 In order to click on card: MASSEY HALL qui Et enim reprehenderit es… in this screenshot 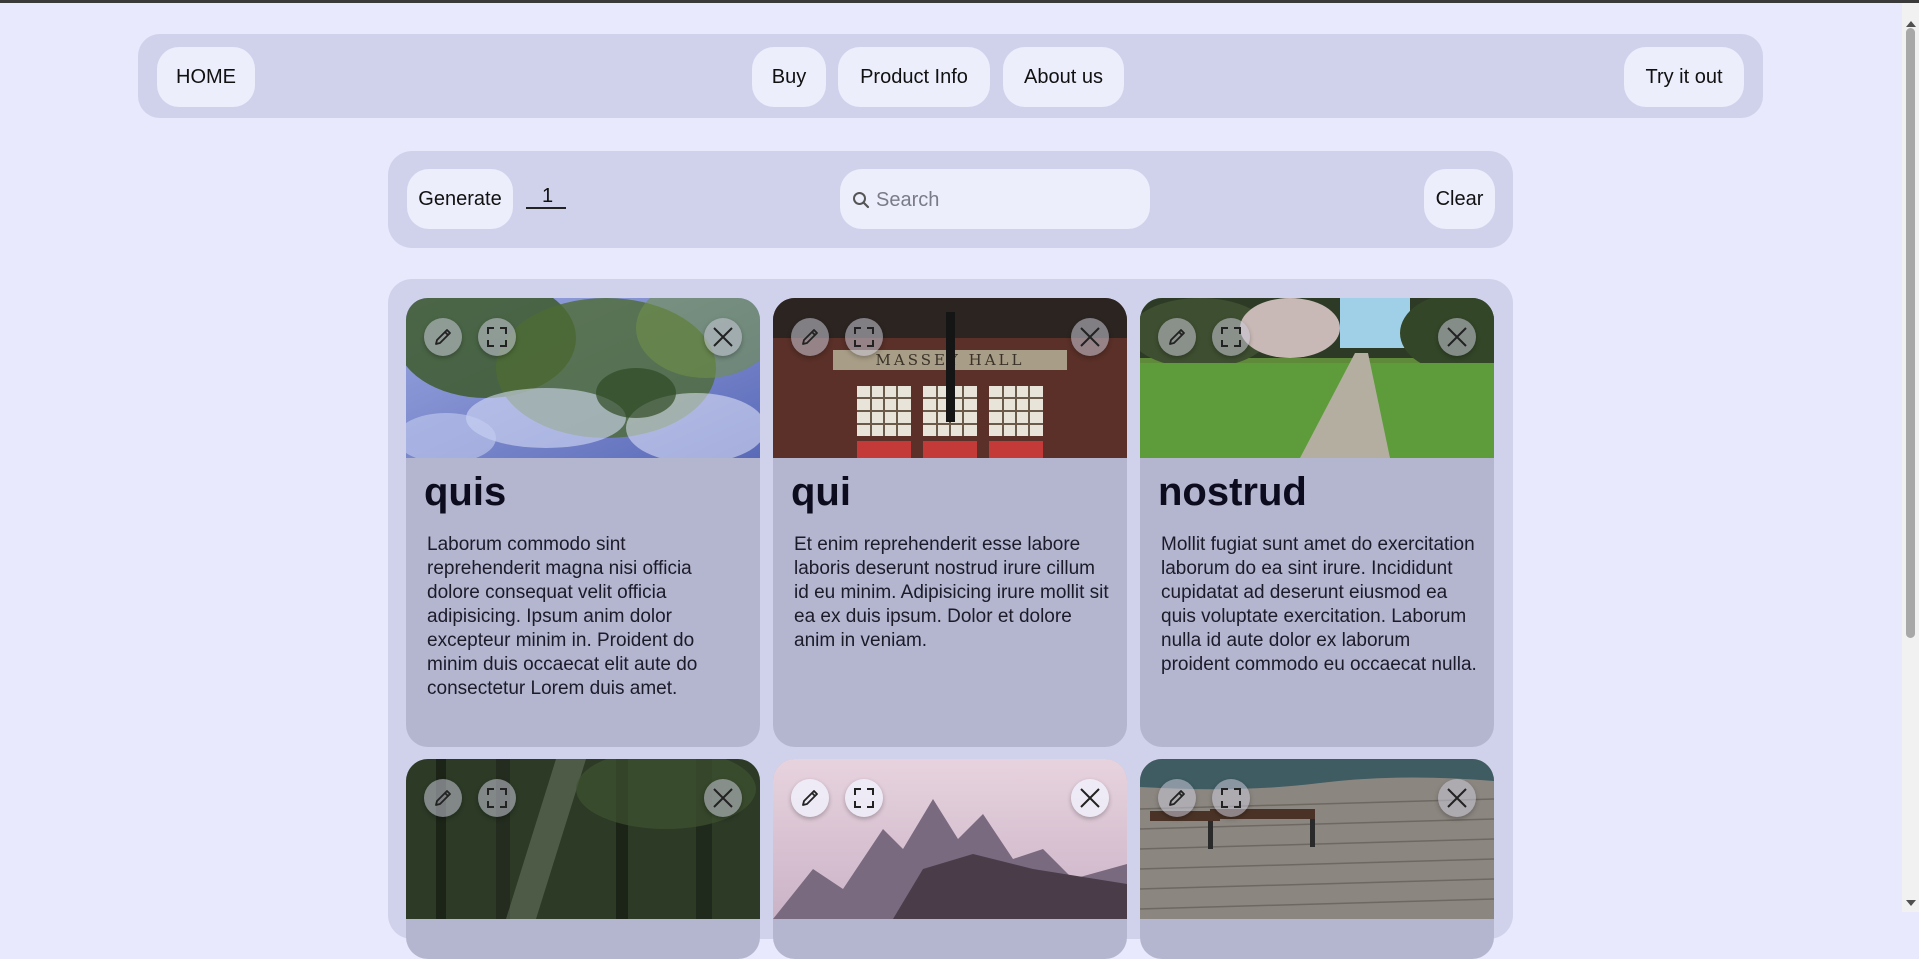, I will do `click(950, 522)`.